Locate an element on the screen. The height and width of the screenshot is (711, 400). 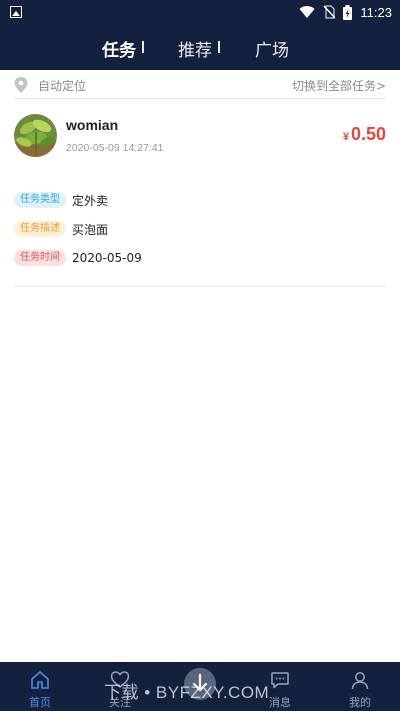
reward-amount: 0.50 is located at coordinates (368, 134).